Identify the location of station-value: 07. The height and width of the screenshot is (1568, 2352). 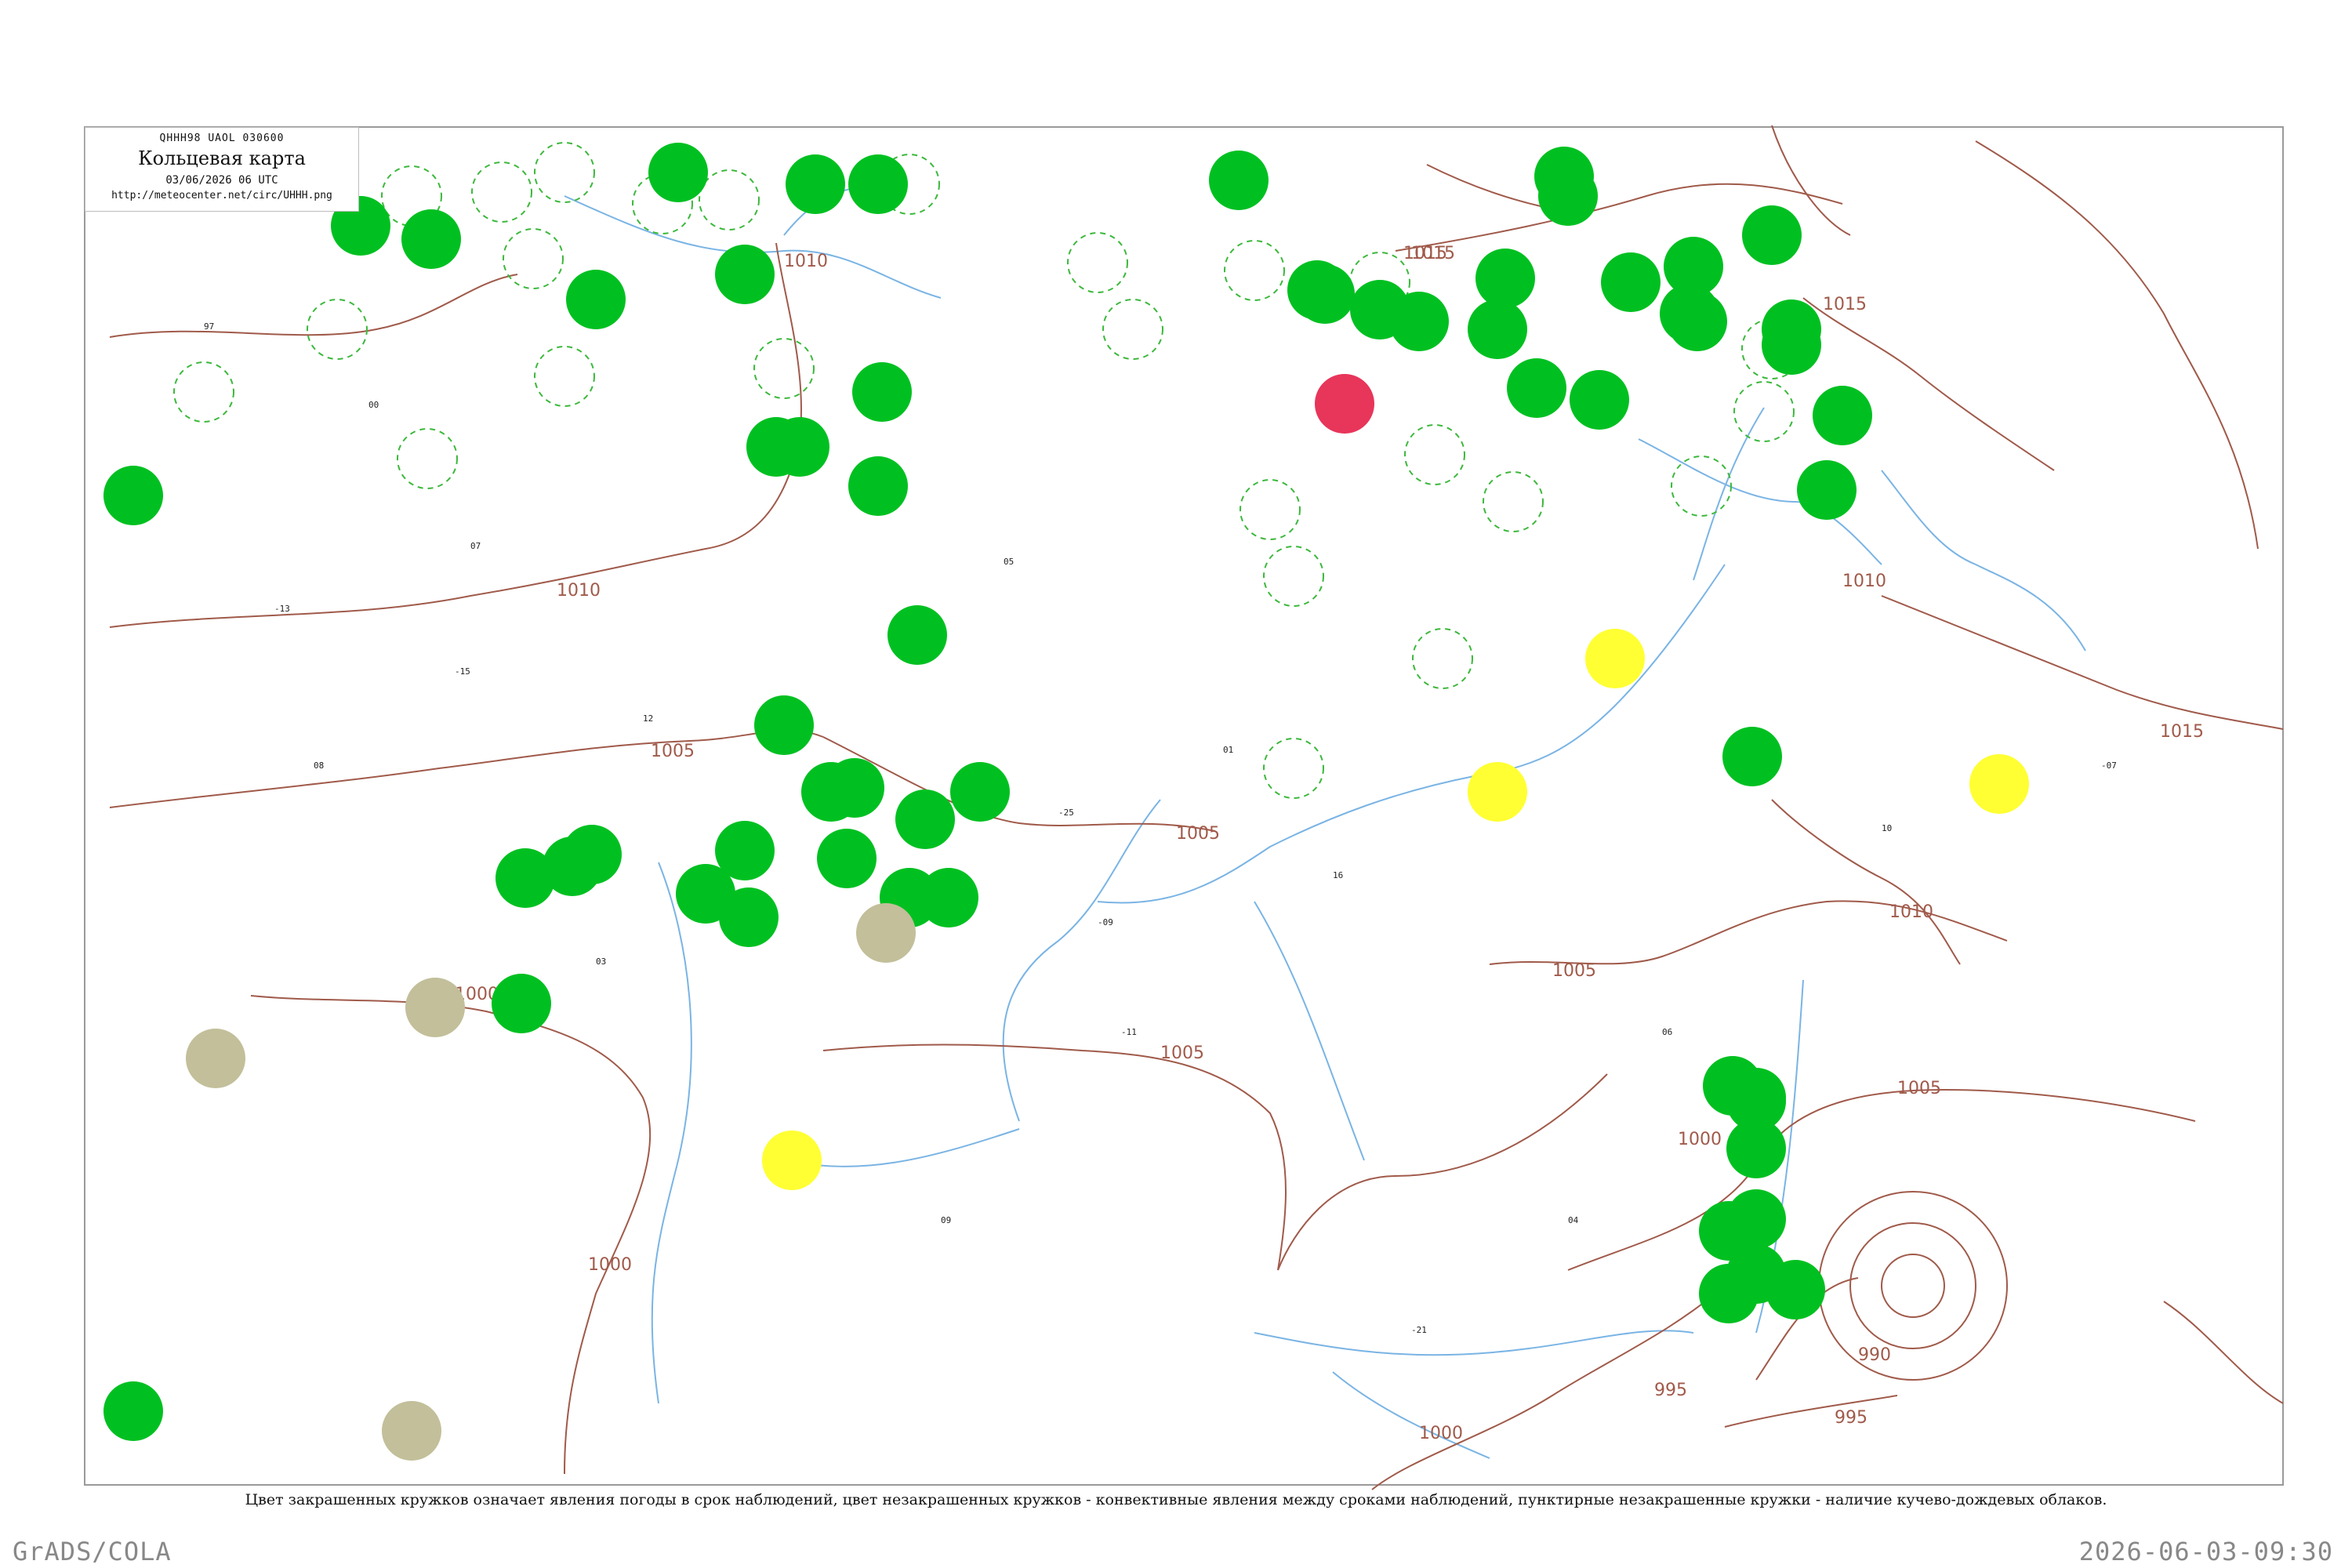
(475, 546).